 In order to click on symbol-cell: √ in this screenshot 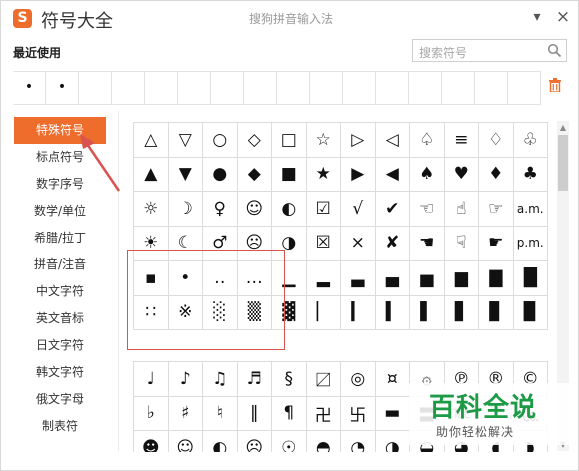, I will do `click(358, 209)`.